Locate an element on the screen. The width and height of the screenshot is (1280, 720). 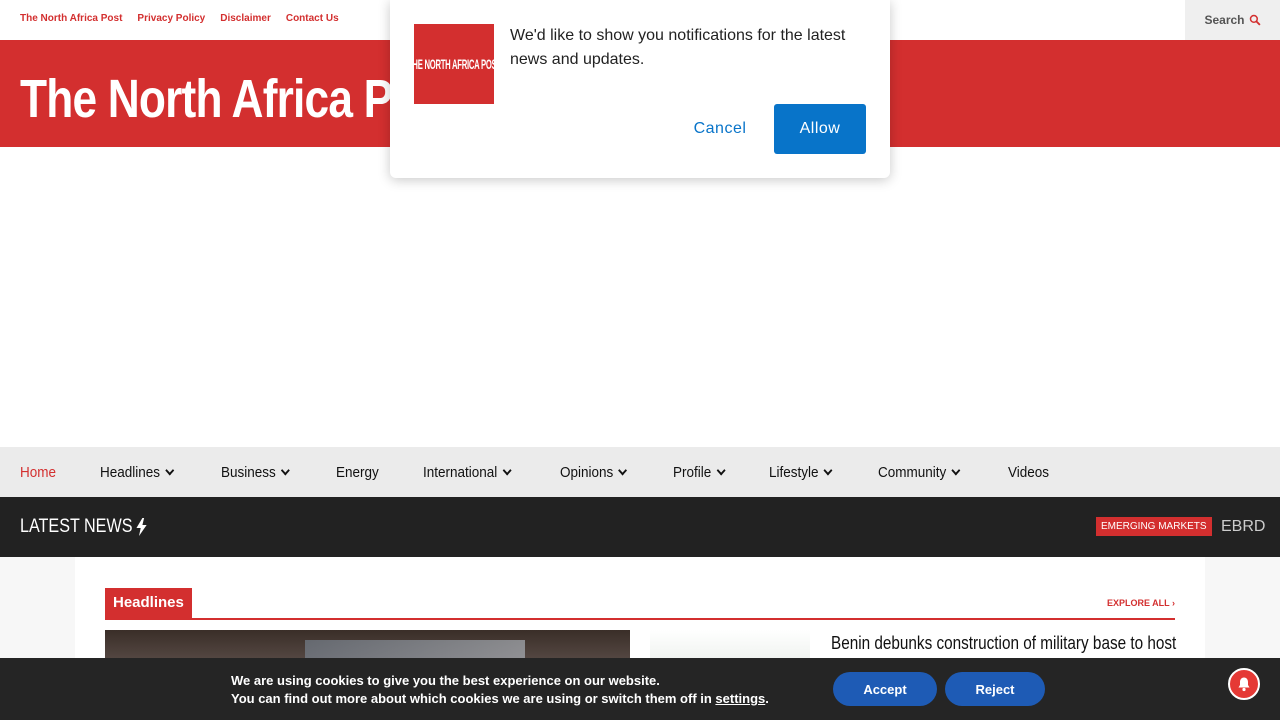
top-link-home: The North Africa Post is located at coordinates (71, 18).